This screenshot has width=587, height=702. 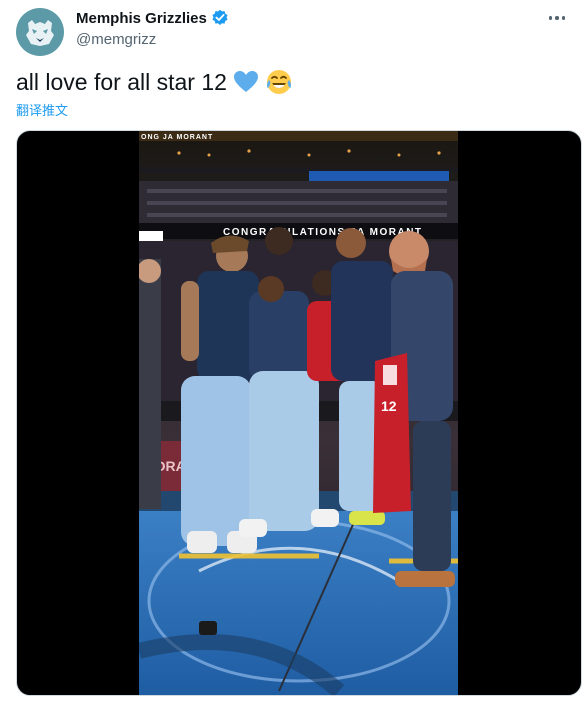 I want to click on account-handle: @memgrizz, so click(x=116, y=39).